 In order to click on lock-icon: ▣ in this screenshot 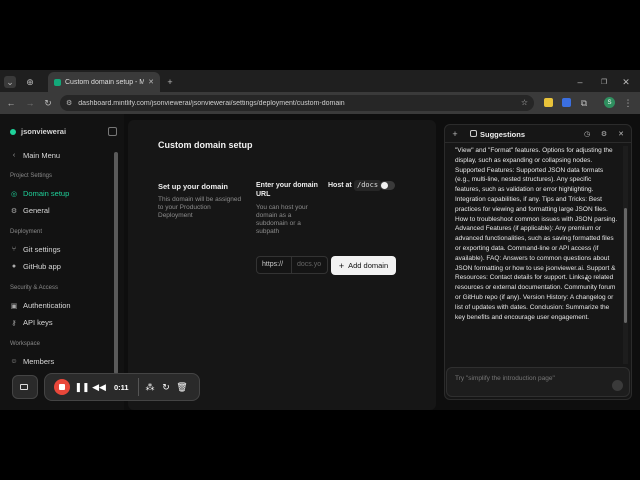, I will do `click(14, 306)`.